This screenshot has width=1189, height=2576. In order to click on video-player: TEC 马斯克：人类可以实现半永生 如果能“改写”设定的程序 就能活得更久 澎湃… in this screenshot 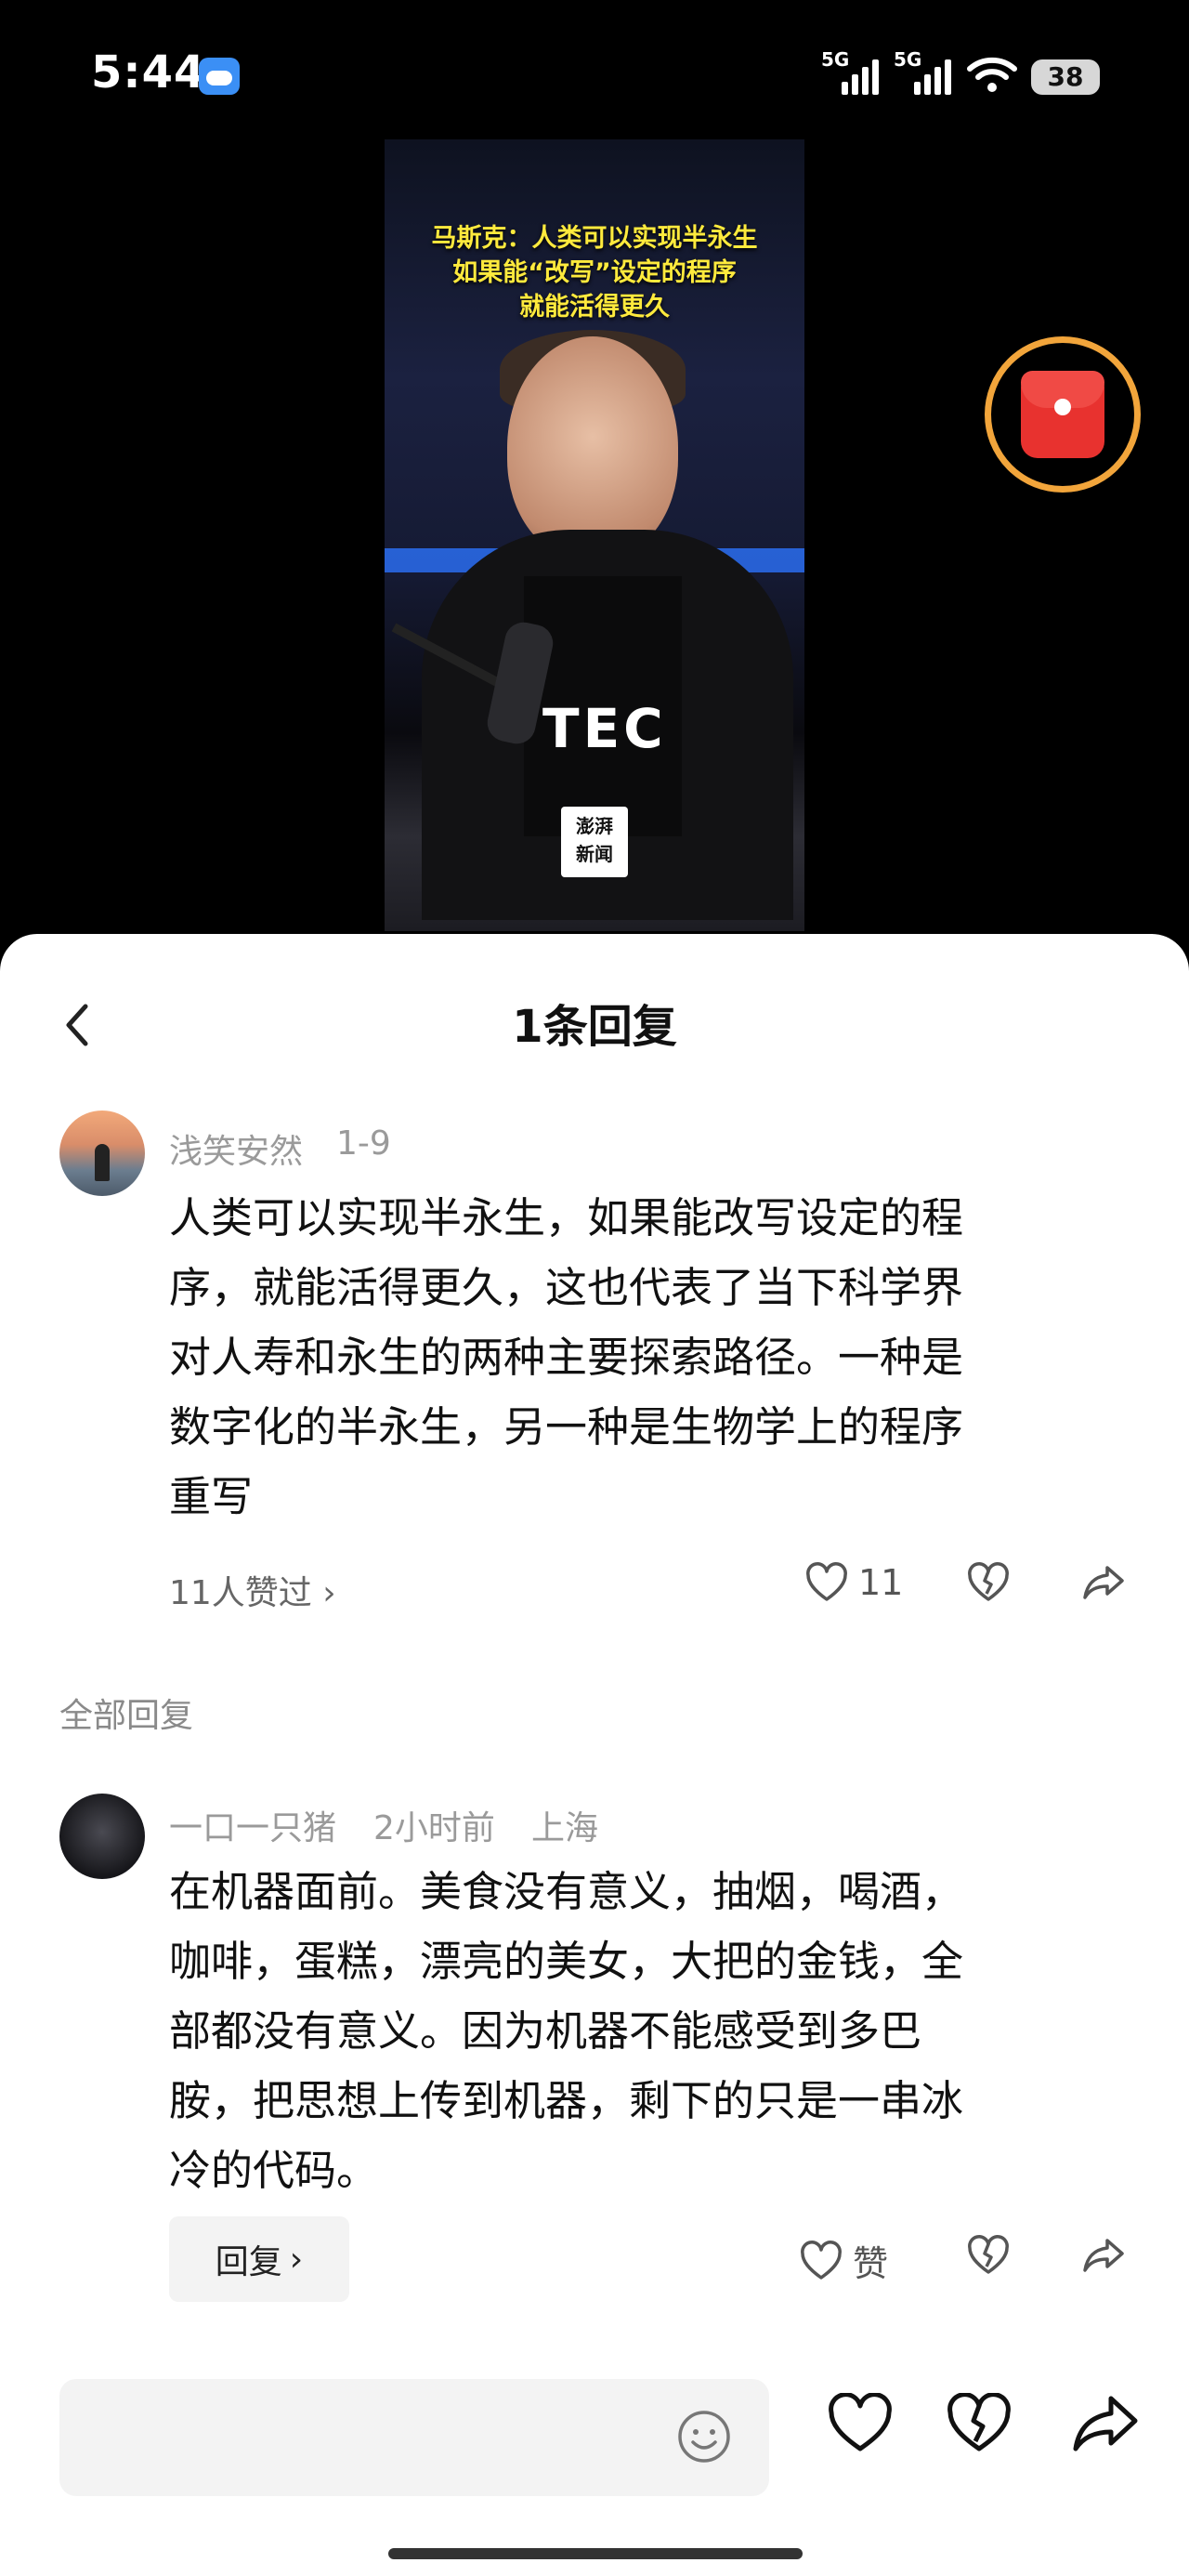, I will do `click(594, 535)`.